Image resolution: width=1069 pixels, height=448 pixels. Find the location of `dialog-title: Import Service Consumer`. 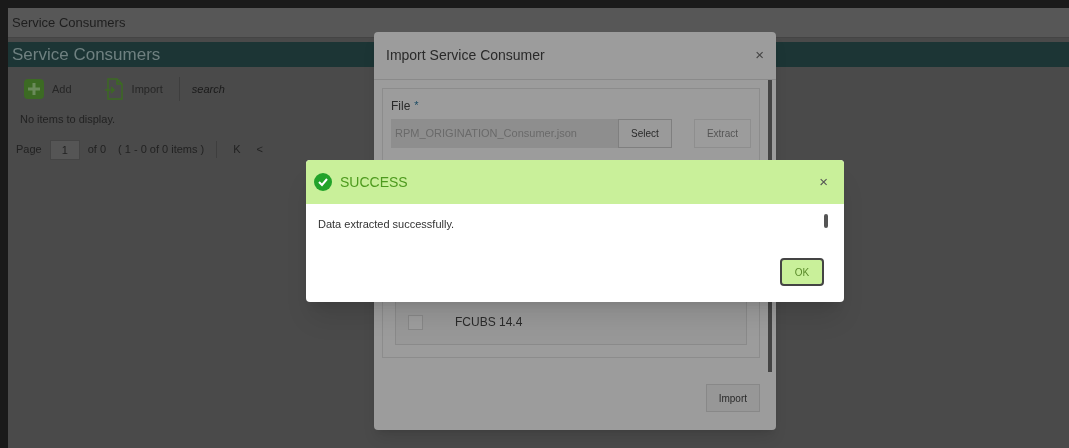

dialog-title: Import Service Consumer is located at coordinates (465, 55).